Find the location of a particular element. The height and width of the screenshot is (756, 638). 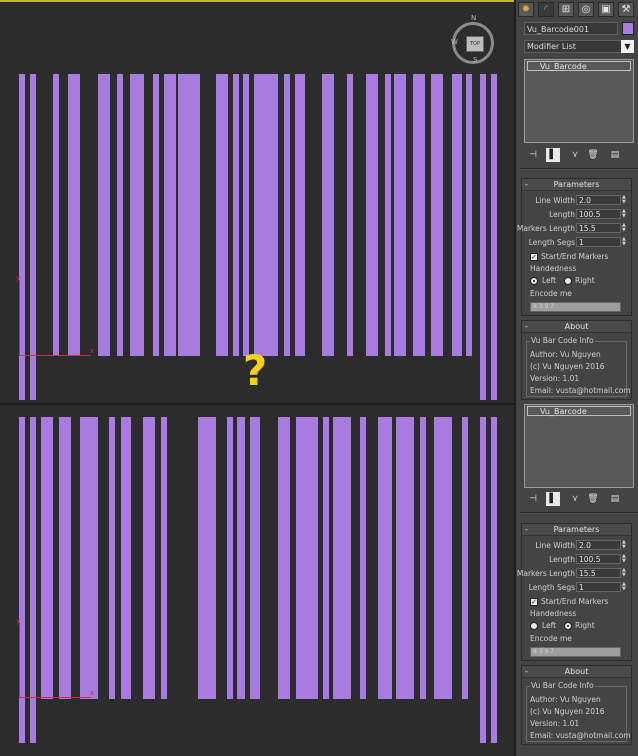

utilities-tab-icon: ⚒ is located at coordinates (626, 9).